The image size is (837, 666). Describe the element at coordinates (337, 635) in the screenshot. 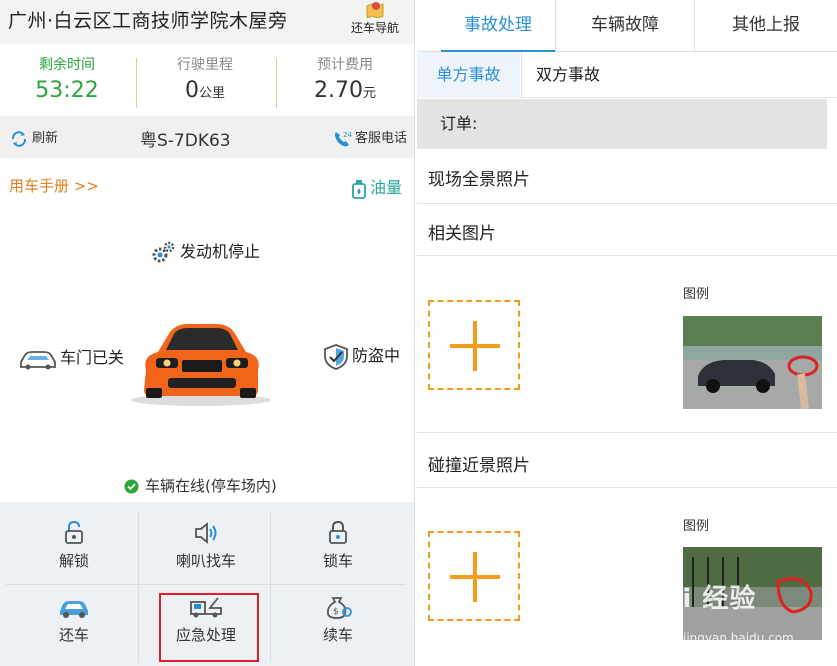

I see `renew-rental-label: 续车` at that location.